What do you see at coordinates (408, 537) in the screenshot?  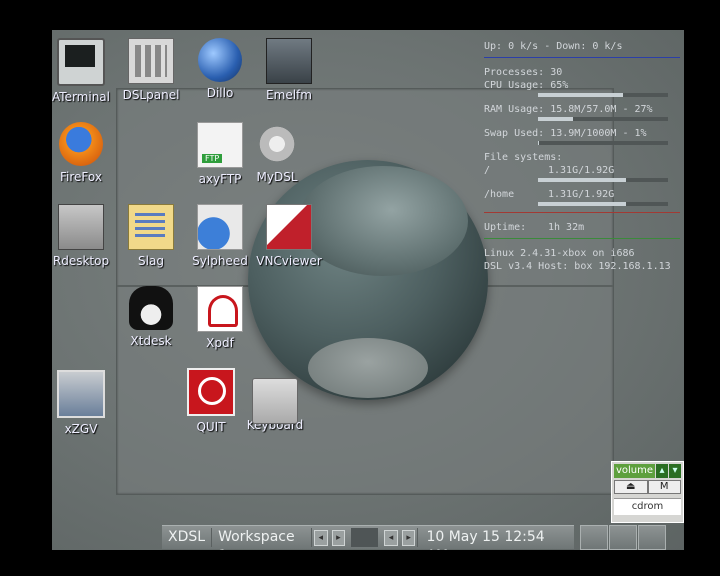 I see `task-next-button: ▸` at bounding box center [408, 537].